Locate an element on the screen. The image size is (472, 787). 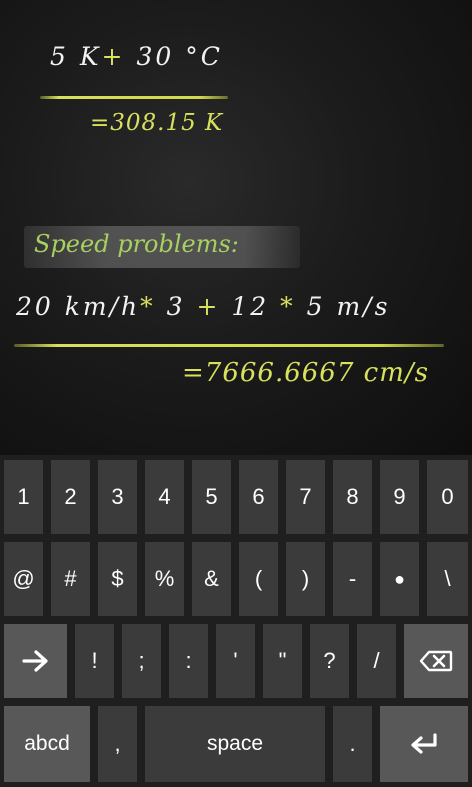
problem1-operator: + is located at coordinates (113, 56).